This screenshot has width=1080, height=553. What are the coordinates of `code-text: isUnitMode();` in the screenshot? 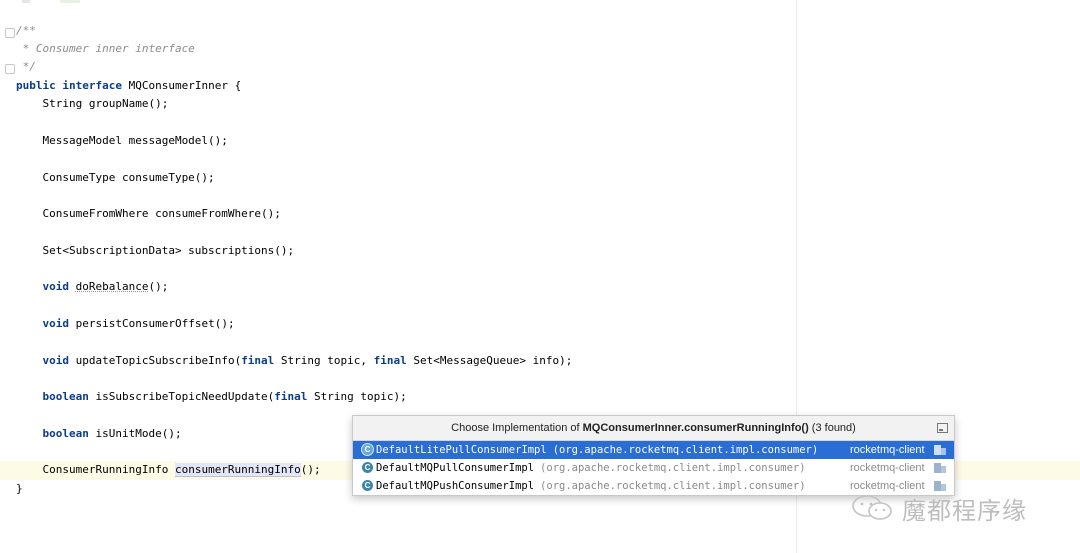 It's located at (135, 433).